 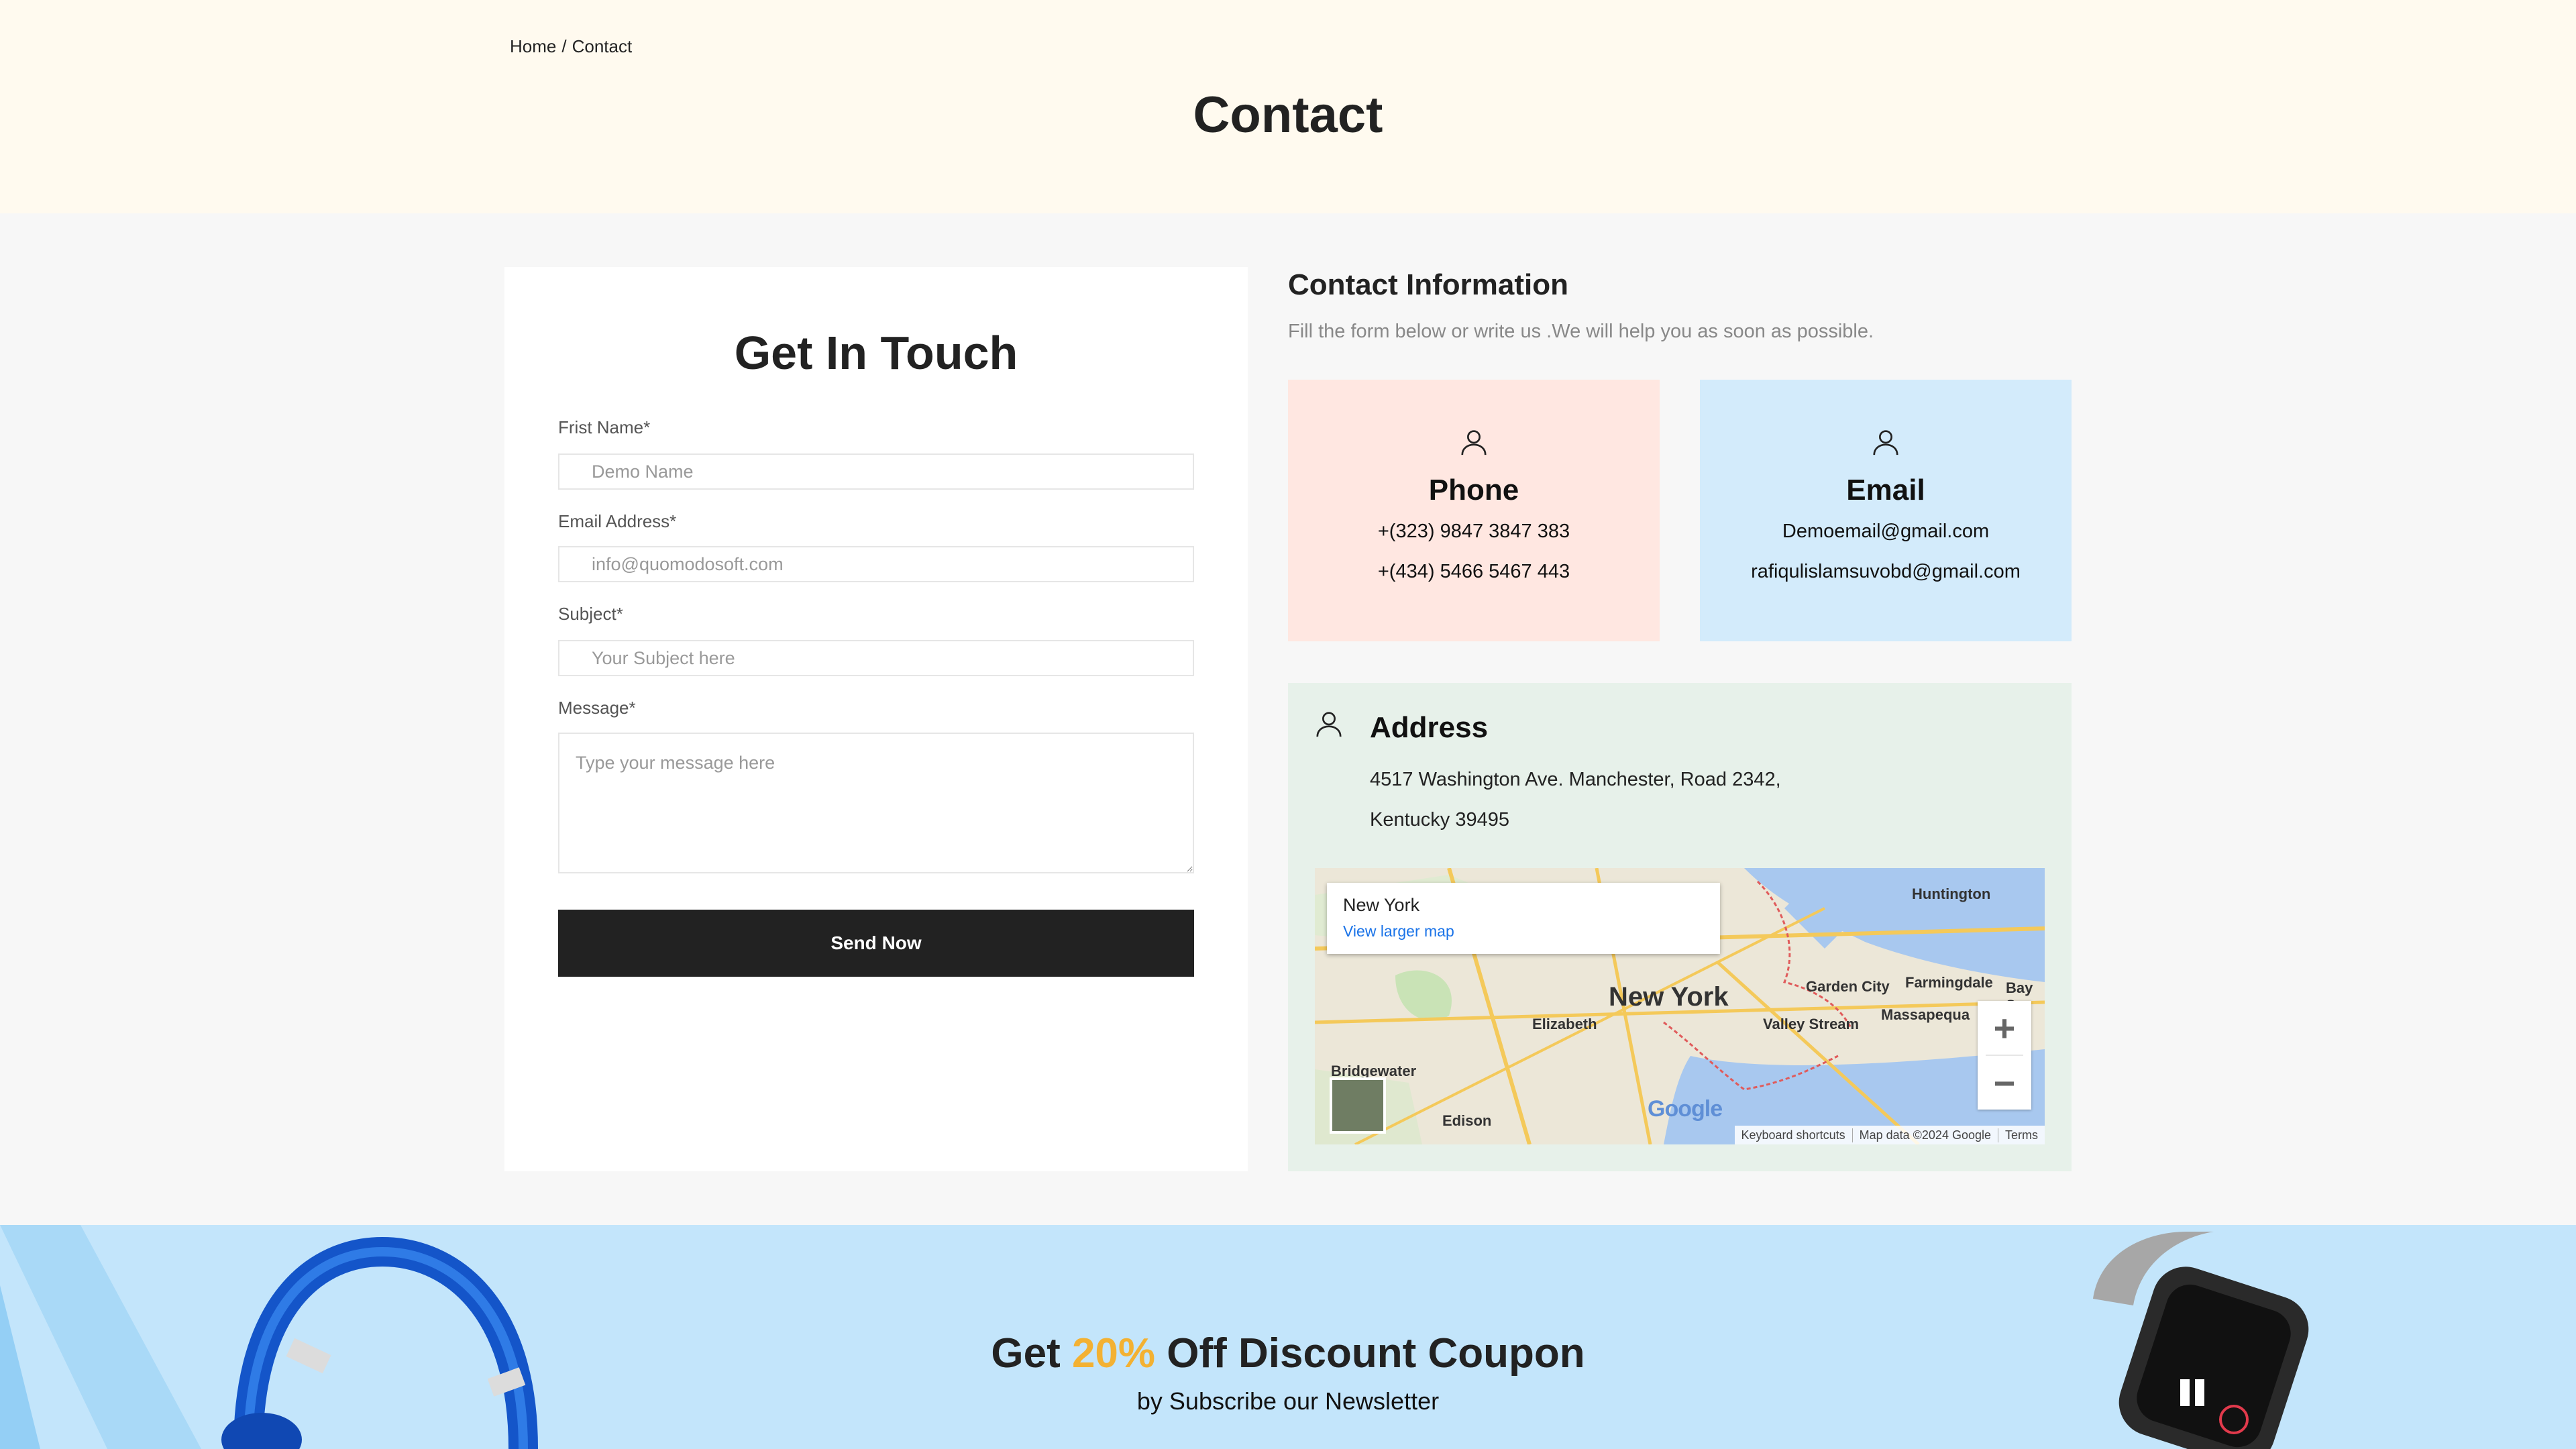 I want to click on map-label-massapequa: Massapequa, so click(x=1925, y=1014).